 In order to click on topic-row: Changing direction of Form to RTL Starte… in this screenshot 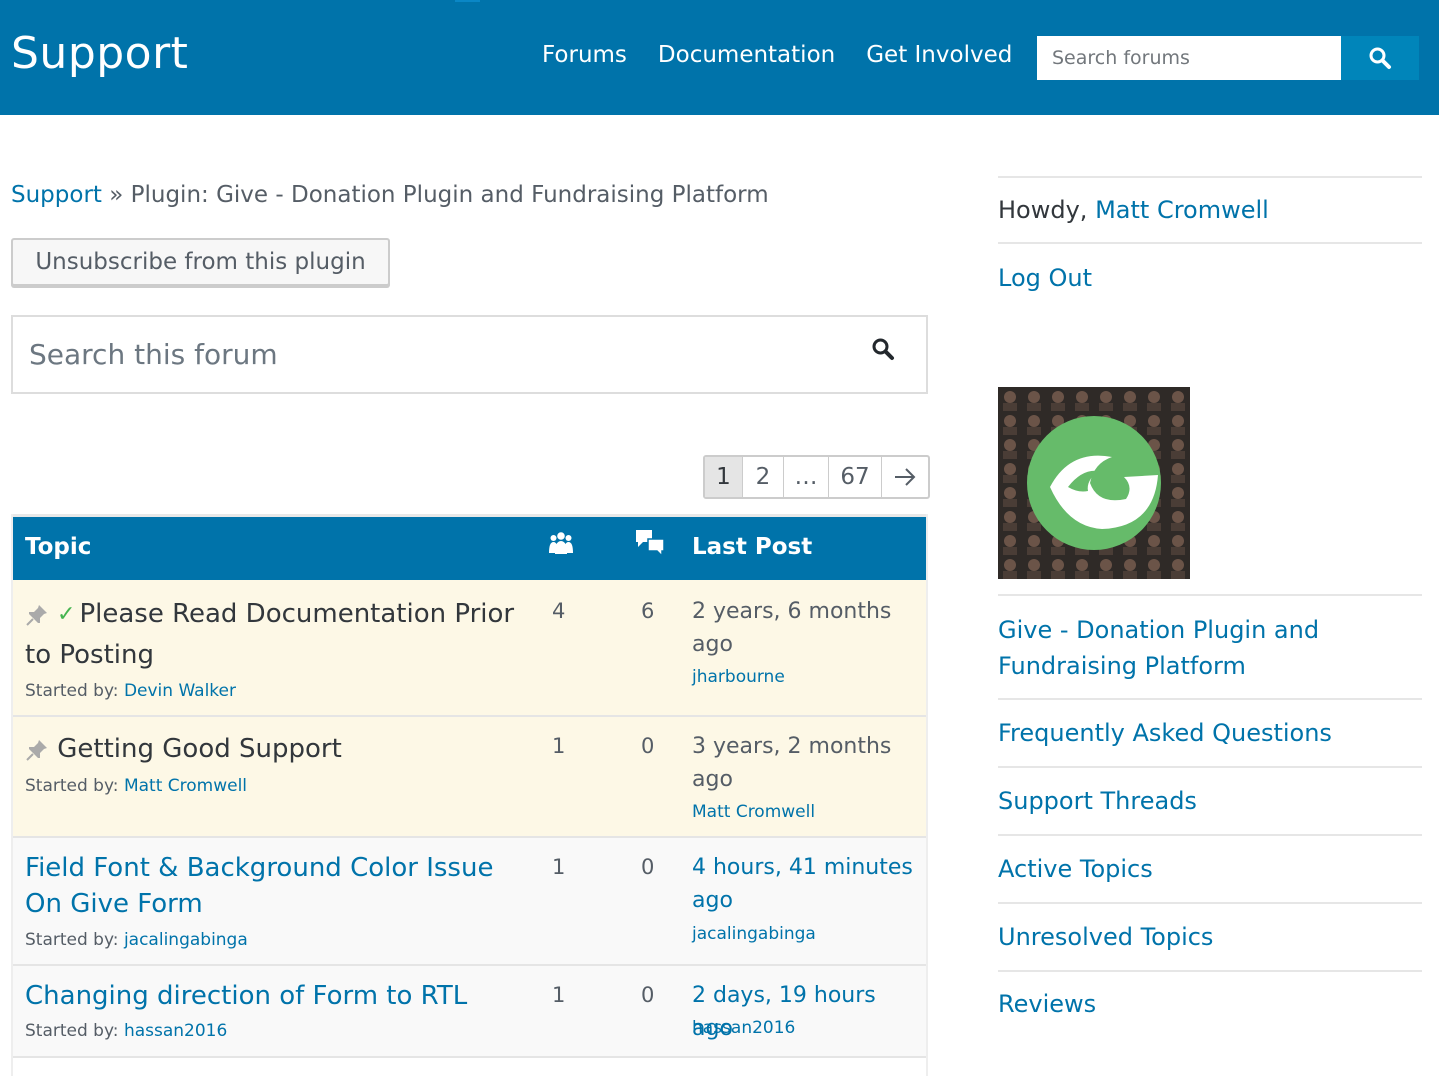, I will do `click(469, 1012)`.